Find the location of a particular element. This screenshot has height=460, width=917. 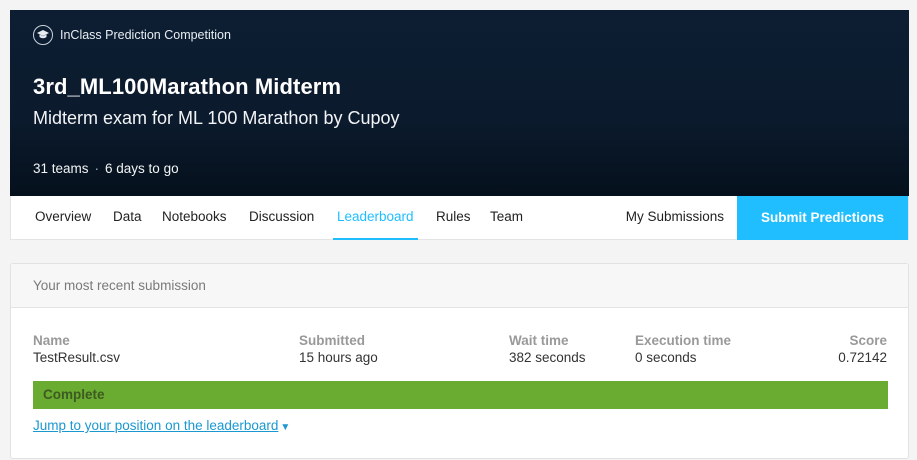

name-column: Name TestResult.csv is located at coordinates (76, 349).